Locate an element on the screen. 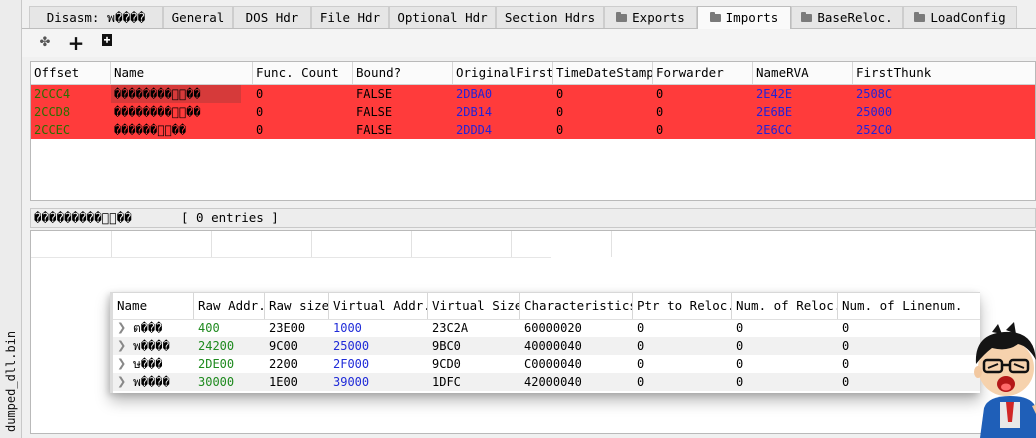 The width and height of the screenshot is (1036, 438). tab-loadconfig-label: LoadConfig is located at coordinates (968, 17).